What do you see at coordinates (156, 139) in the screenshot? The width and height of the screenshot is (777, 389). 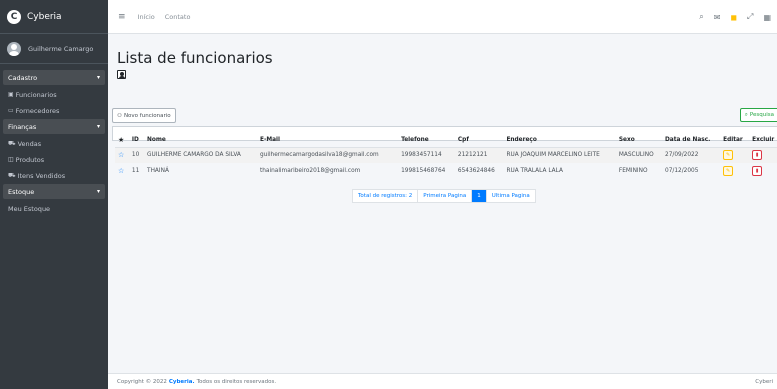 I see `col-nome: Nome` at bounding box center [156, 139].